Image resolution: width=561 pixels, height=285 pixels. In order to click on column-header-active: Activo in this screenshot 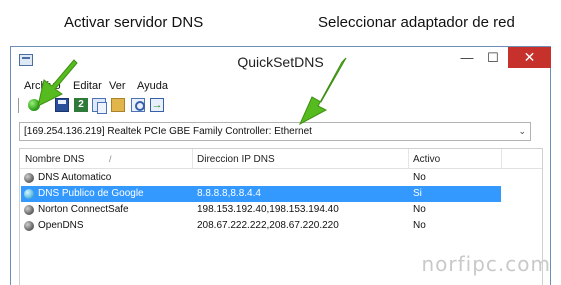, I will do `click(426, 159)`.